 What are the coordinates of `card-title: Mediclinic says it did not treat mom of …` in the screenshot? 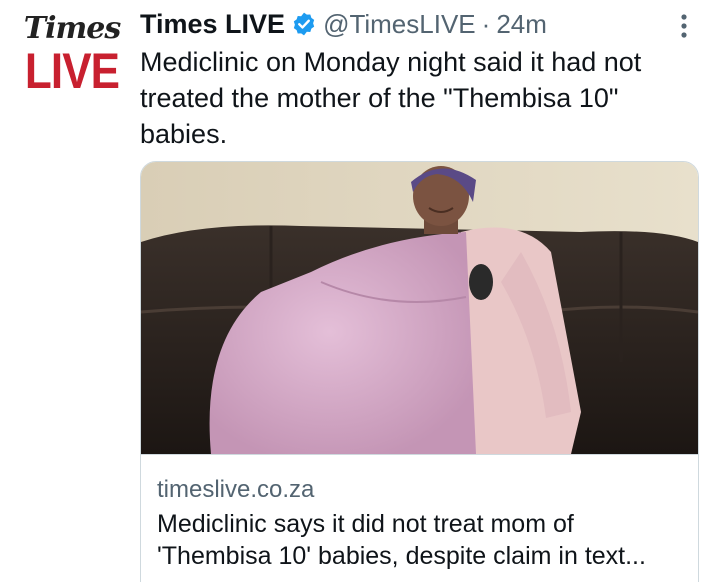 It's located at (422, 540).